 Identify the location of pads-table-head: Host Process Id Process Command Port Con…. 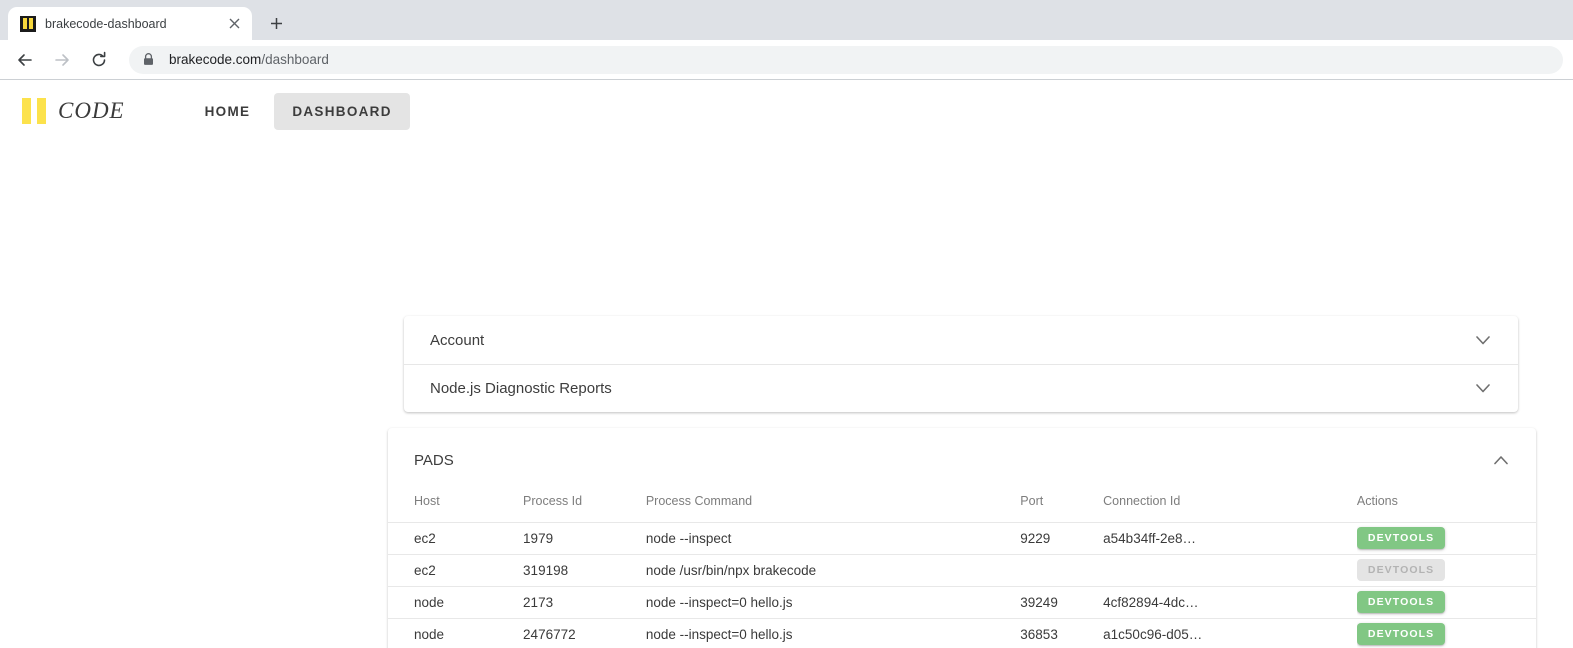
(962, 507).